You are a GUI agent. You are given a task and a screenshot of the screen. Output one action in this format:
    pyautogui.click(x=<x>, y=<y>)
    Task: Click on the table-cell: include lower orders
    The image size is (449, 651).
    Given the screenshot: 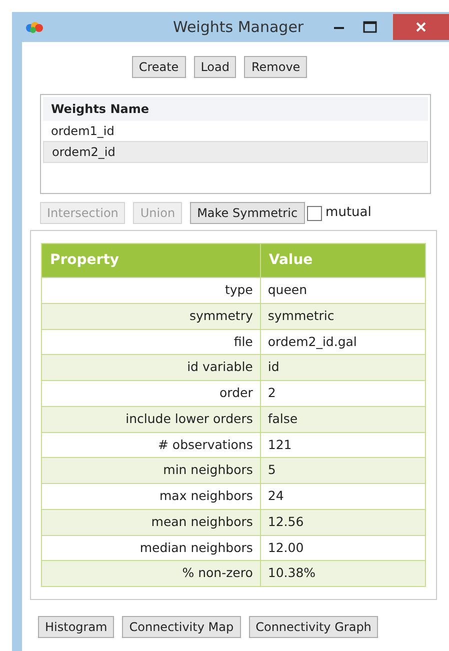 What is the action you would take?
    pyautogui.click(x=151, y=419)
    